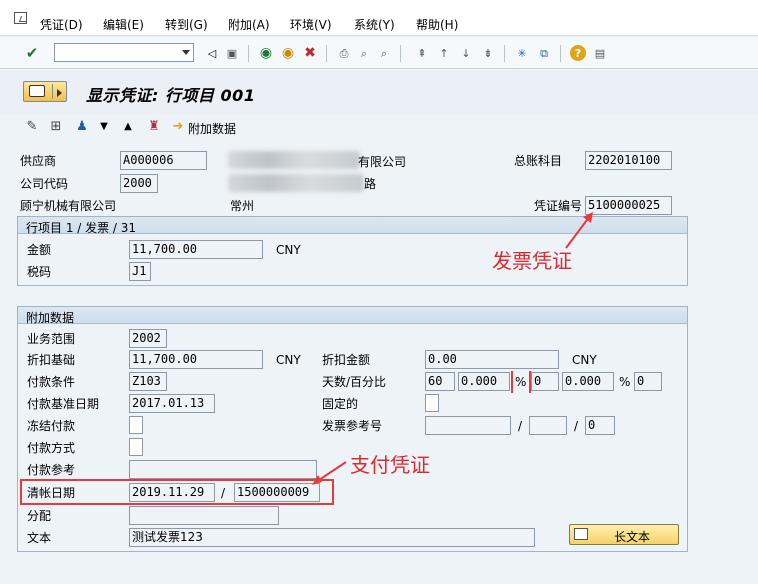 This screenshot has height=584, width=758. Describe the element at coordinates (444, 53) in the screenshot. I see `previous-page-icon: ↑` at that location.